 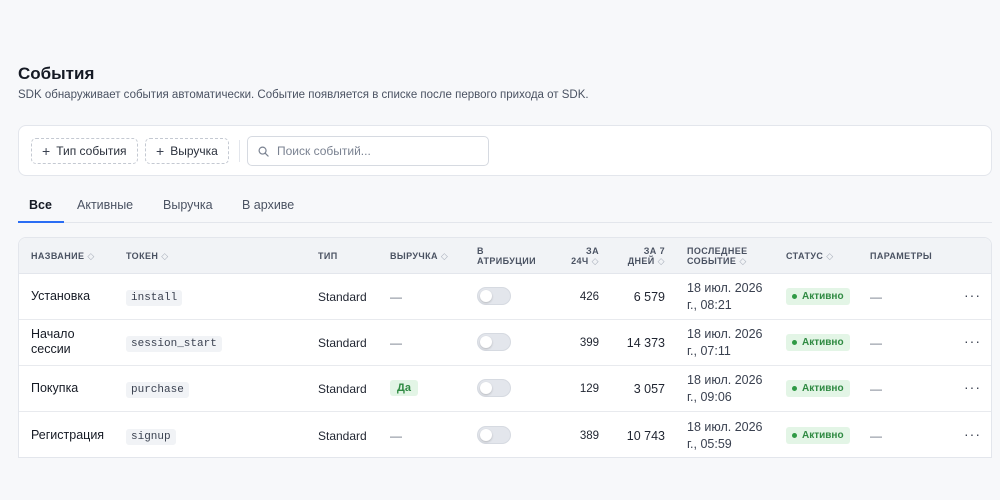 What do you see at coordinates (239, 151) in the screenshot?
I see `toolbar-divider` at bounding box center [239, 151].